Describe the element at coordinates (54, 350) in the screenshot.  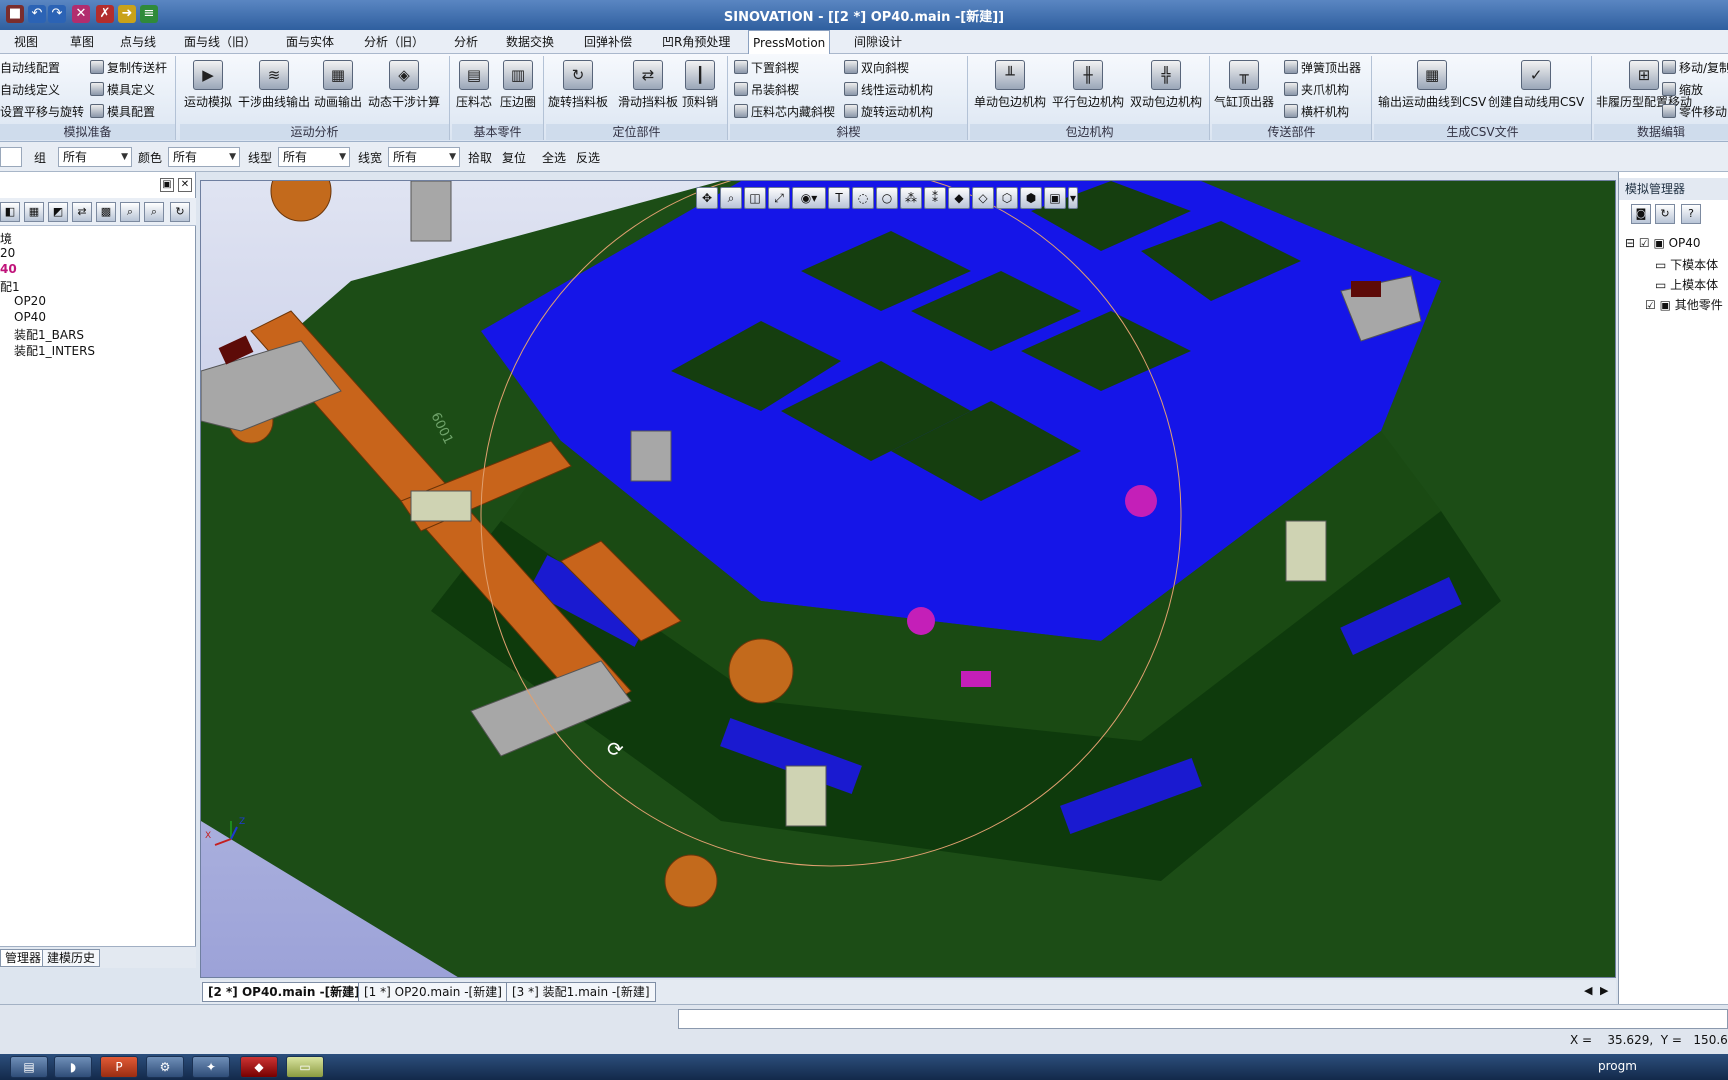
I see `tree-item: 装配1_INTERS` at that location.